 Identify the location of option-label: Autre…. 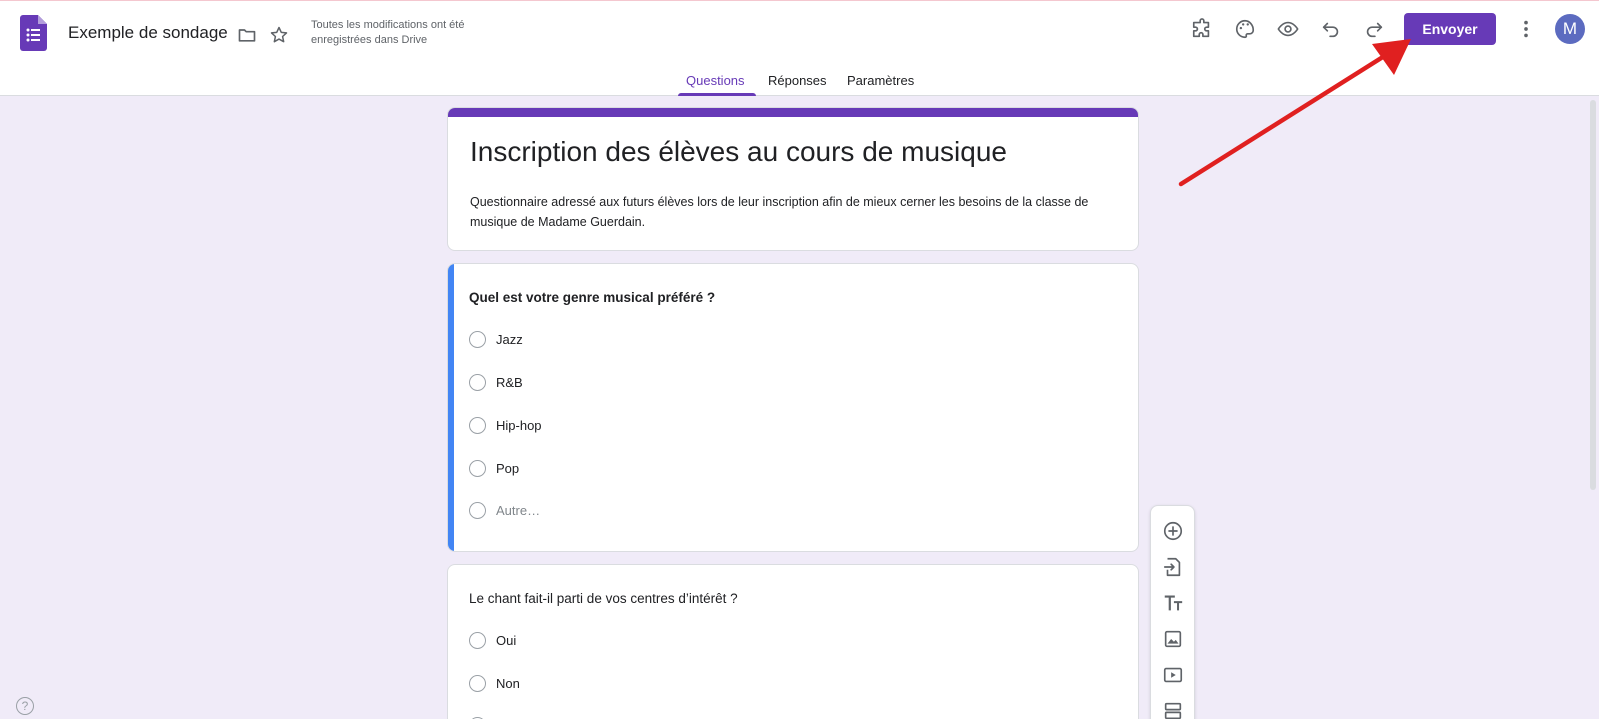
(518, 510).